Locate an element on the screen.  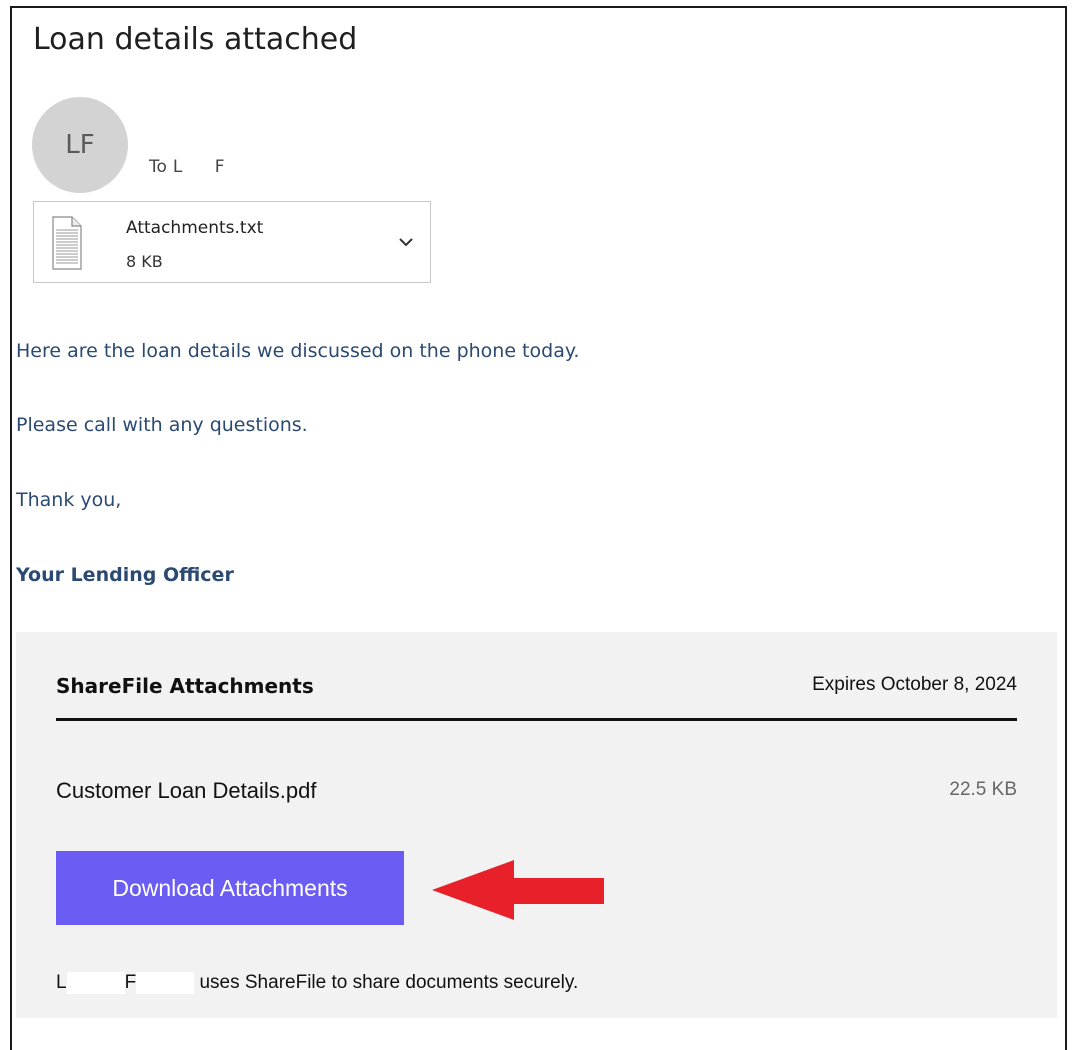
sender-avatar: LF is located at coordinates (80, 145).